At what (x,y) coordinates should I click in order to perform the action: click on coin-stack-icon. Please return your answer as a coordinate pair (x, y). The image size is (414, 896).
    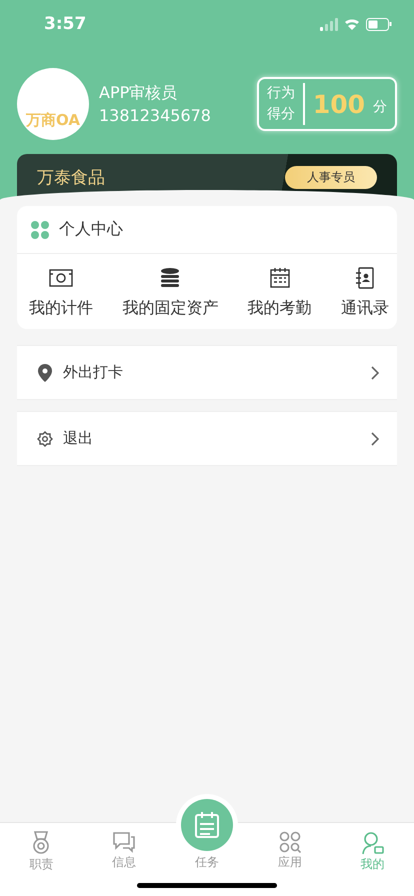
    Looking at the image, I should click on (170, 278).